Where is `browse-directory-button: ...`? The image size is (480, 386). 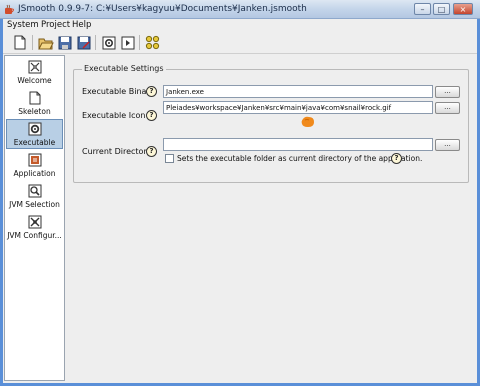 browse-directory-button: ... is located at coordinates (447, 145).